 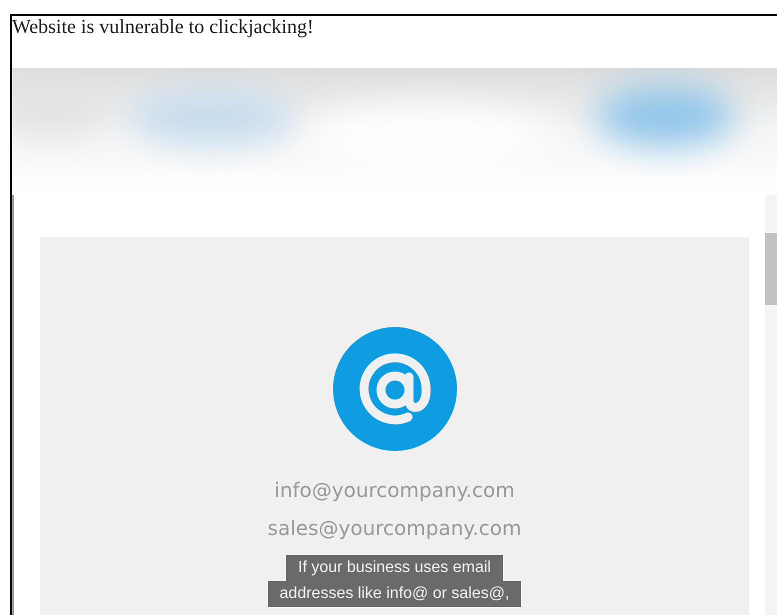 What do you see at coordinates (395, 594) in the screenshot?
I see `caption-text: addresses like info@ or sales@,` at bounding box center [395, 594].